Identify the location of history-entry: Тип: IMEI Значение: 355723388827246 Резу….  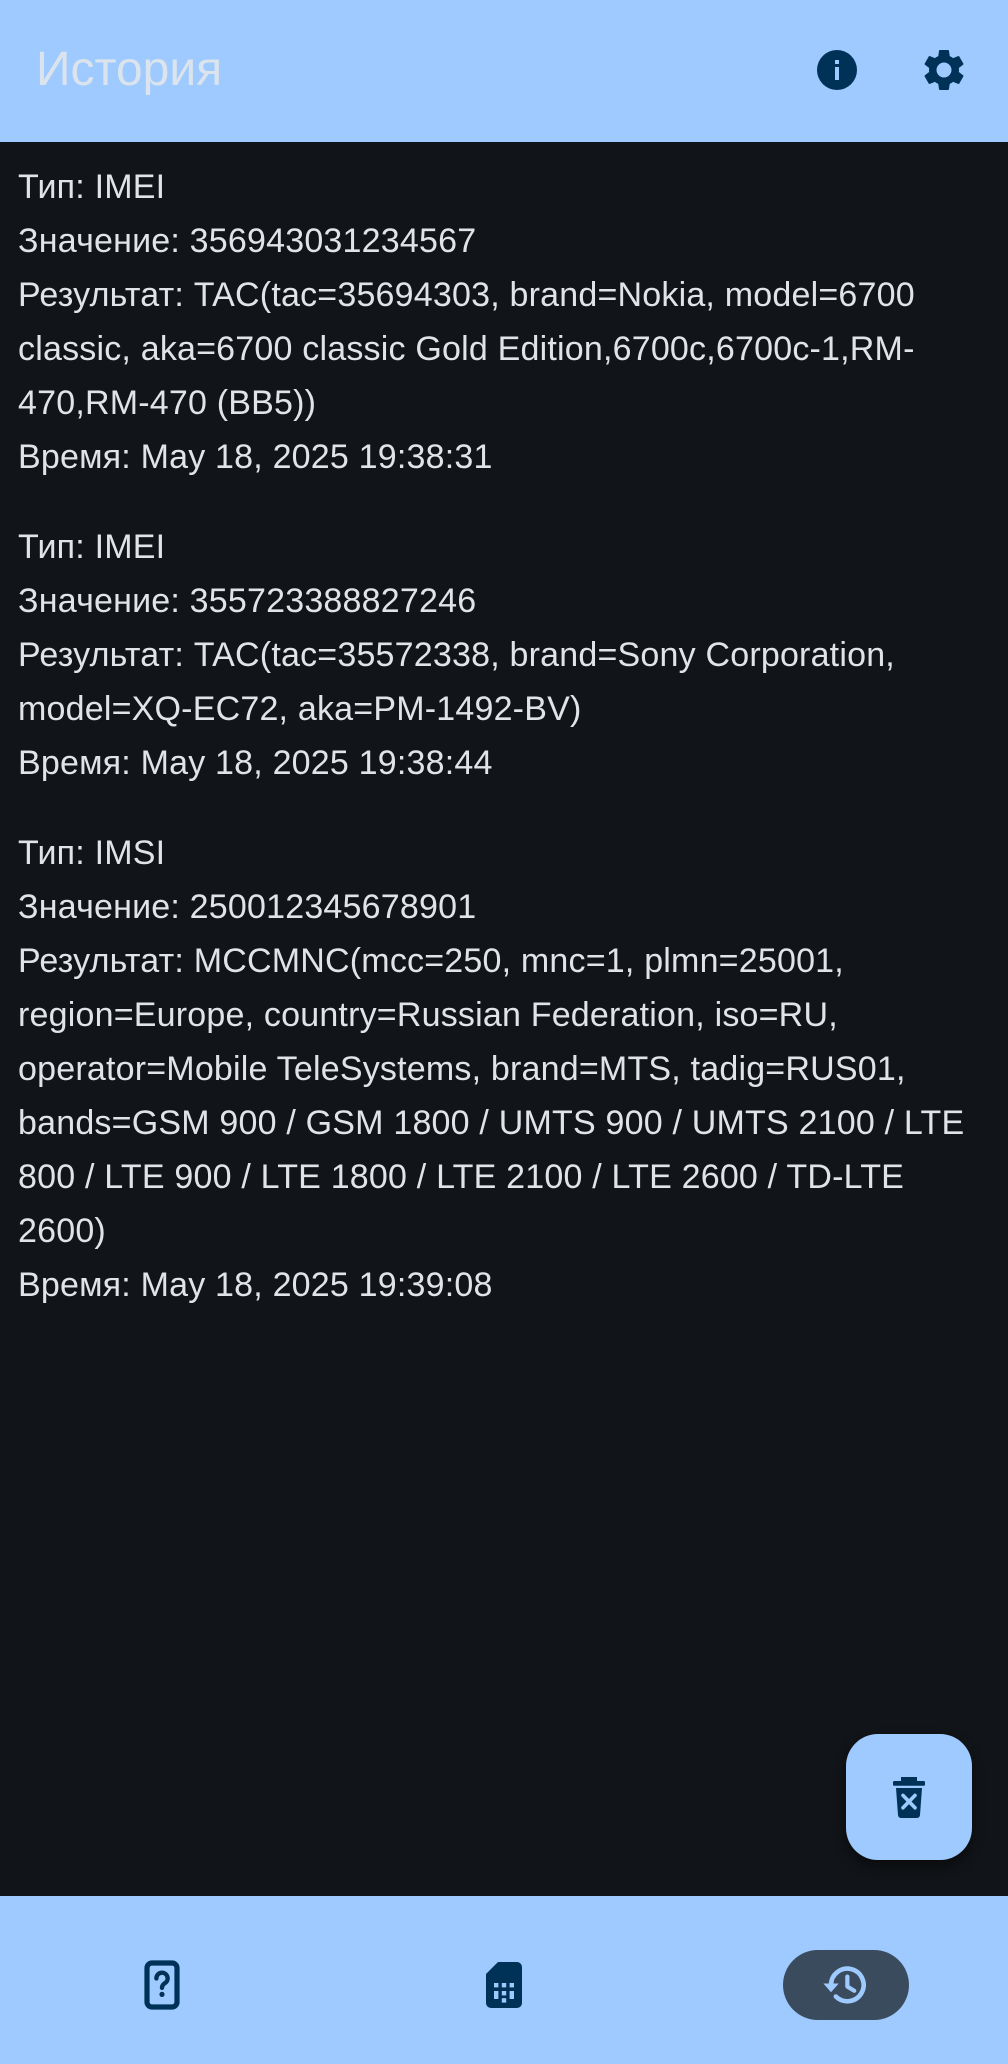
(504, 655).